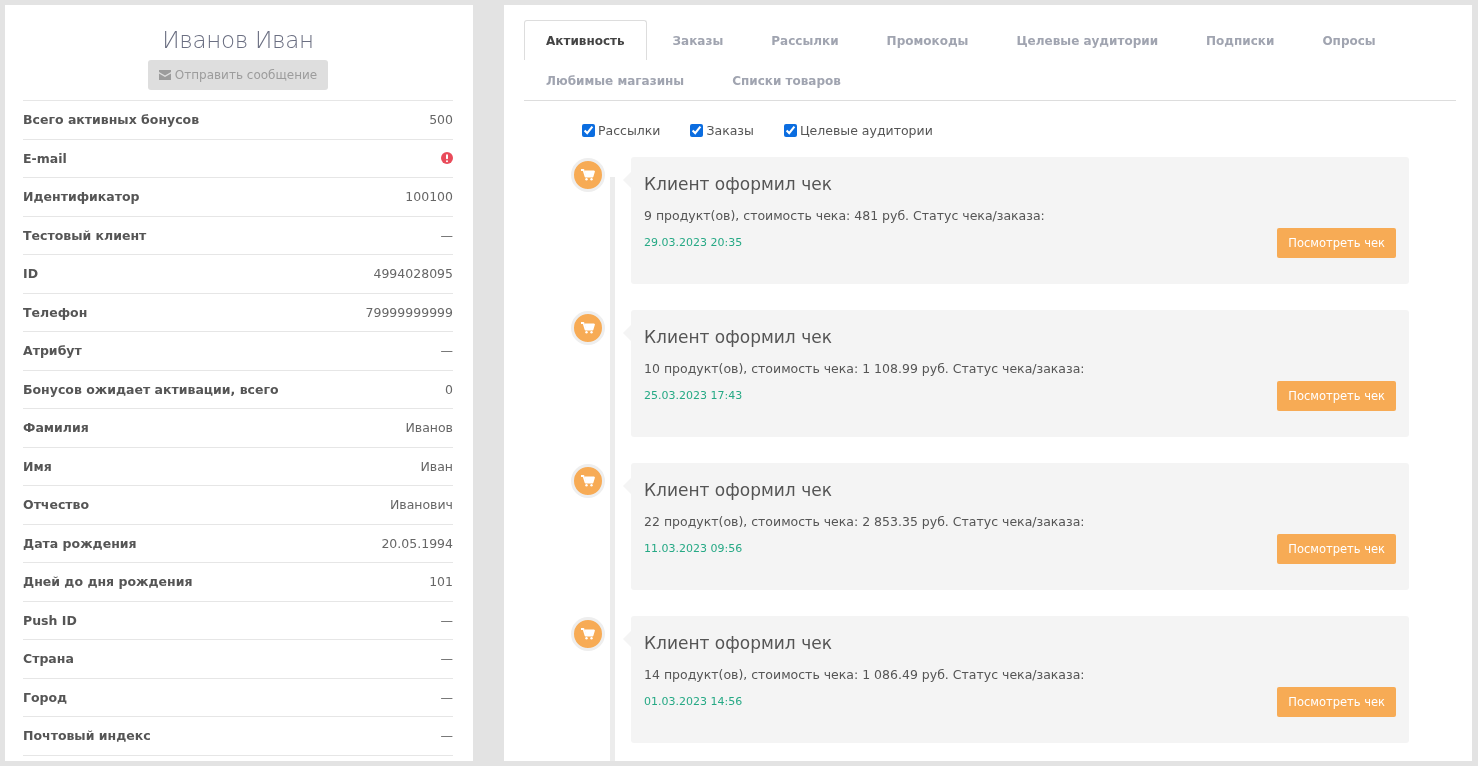 This screenshot has width=1478, height=766. I want to click on warning-icon, so click(447, 158).